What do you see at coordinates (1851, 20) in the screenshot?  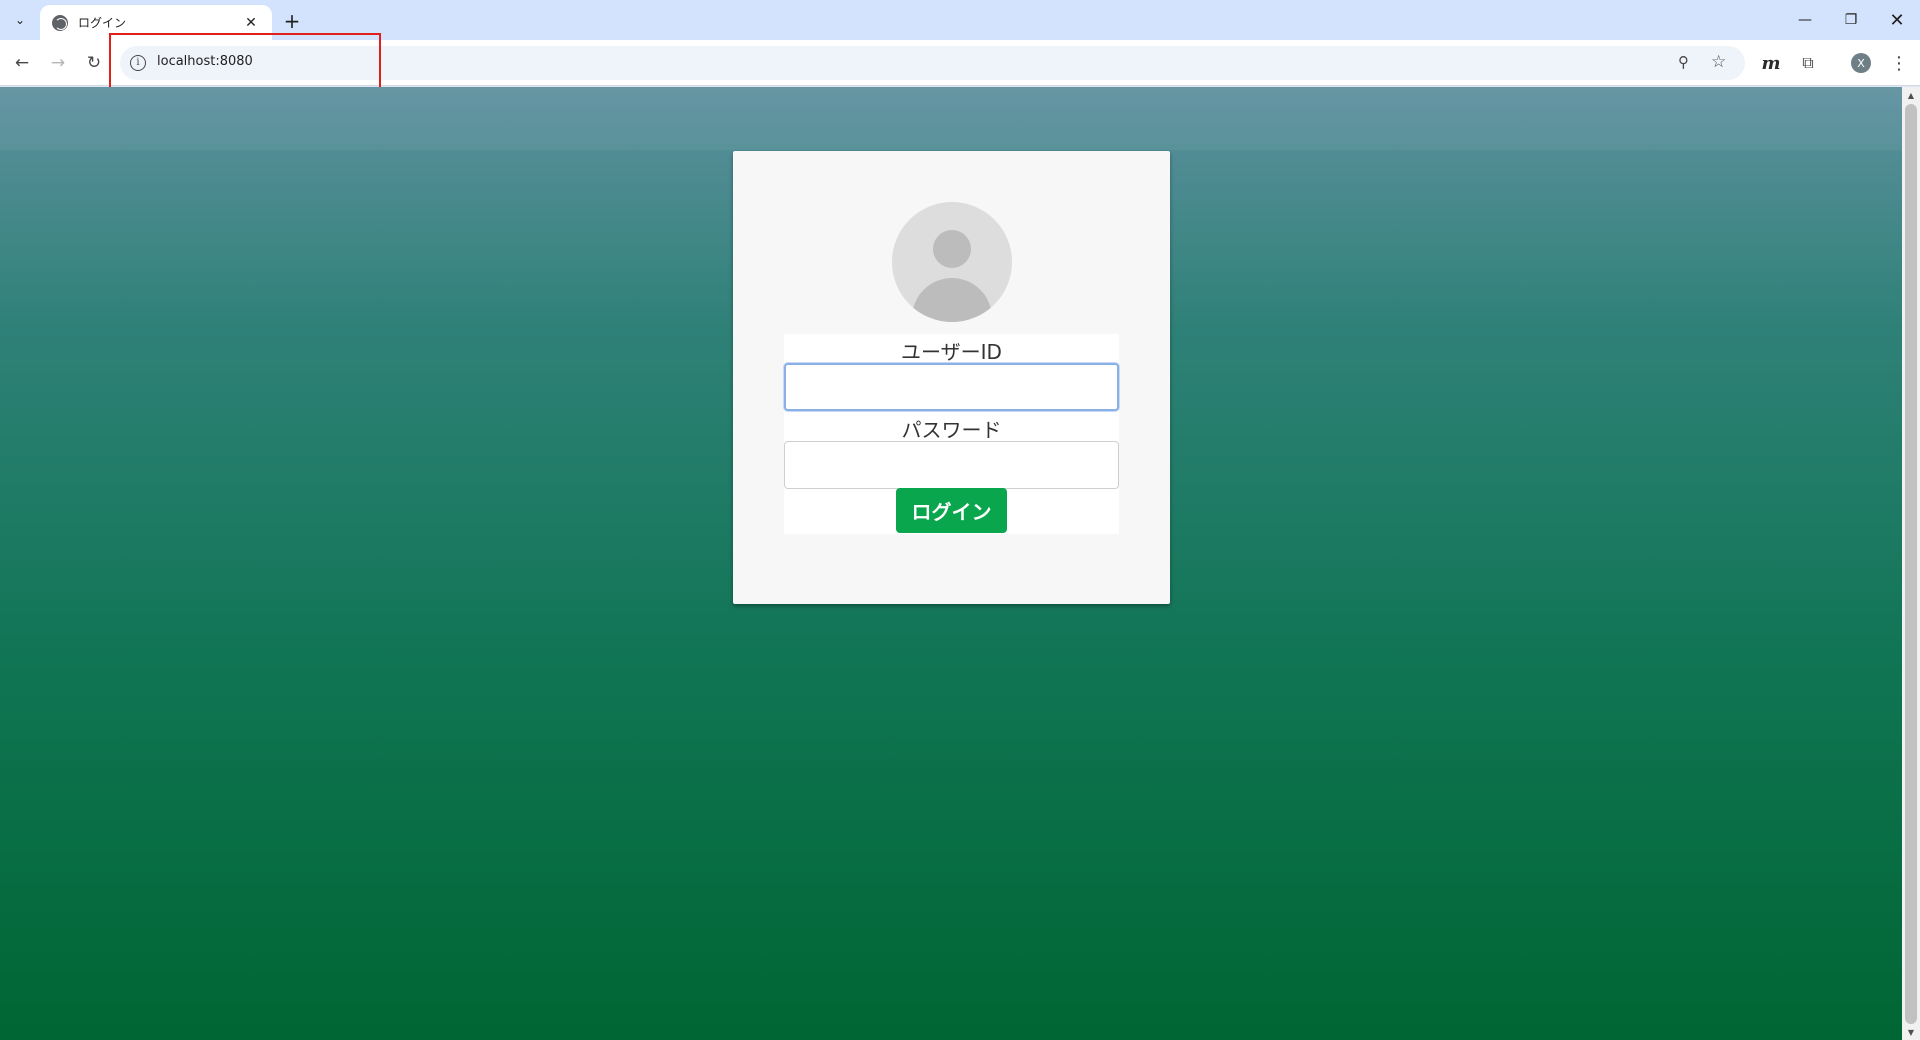 I see `restore-button: ❐` at bounding box center [1851, 20].